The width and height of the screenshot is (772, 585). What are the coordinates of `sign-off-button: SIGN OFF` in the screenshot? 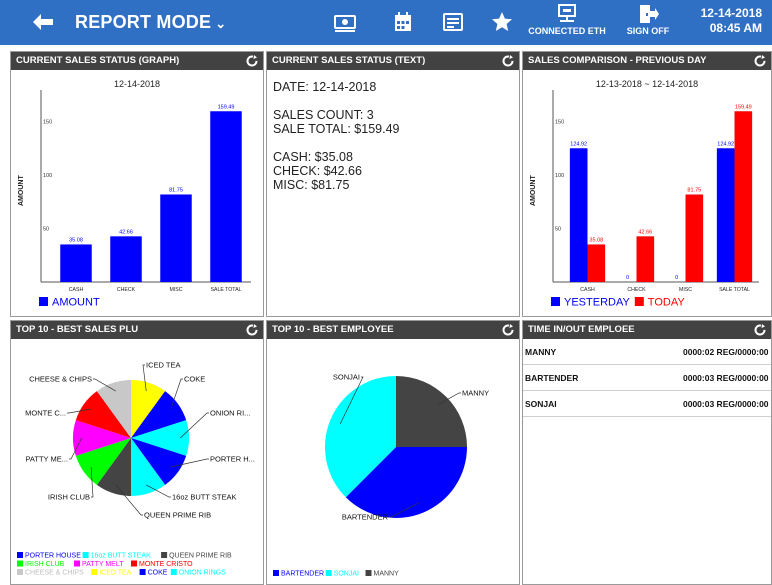 It's located at (648, 23).